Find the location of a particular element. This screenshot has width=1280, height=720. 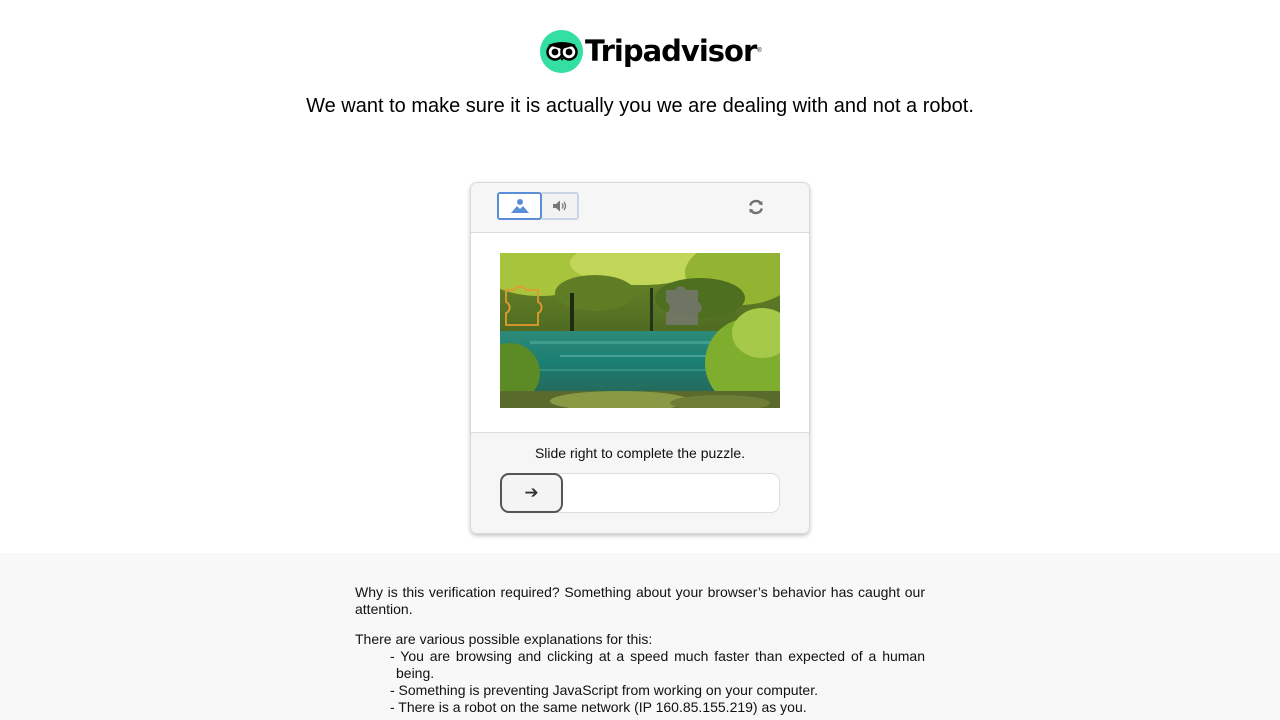

owl-icon is located at coordinates (561, 51).